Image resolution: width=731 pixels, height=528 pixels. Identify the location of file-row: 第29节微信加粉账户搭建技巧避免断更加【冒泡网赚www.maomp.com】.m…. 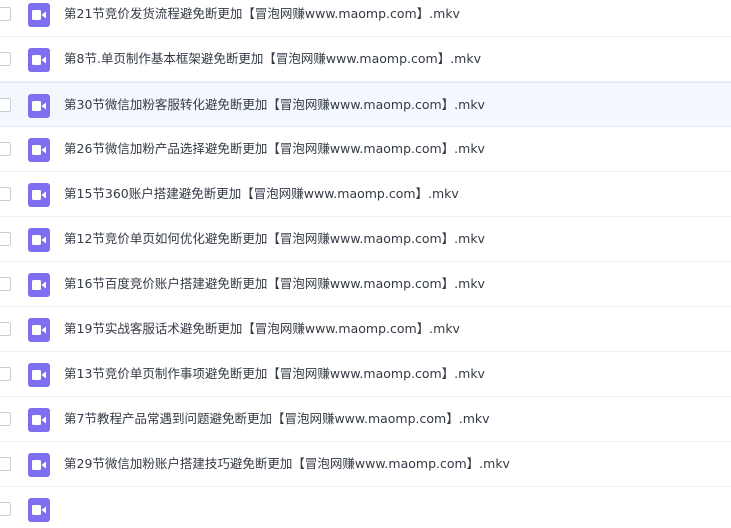
(365, 464).